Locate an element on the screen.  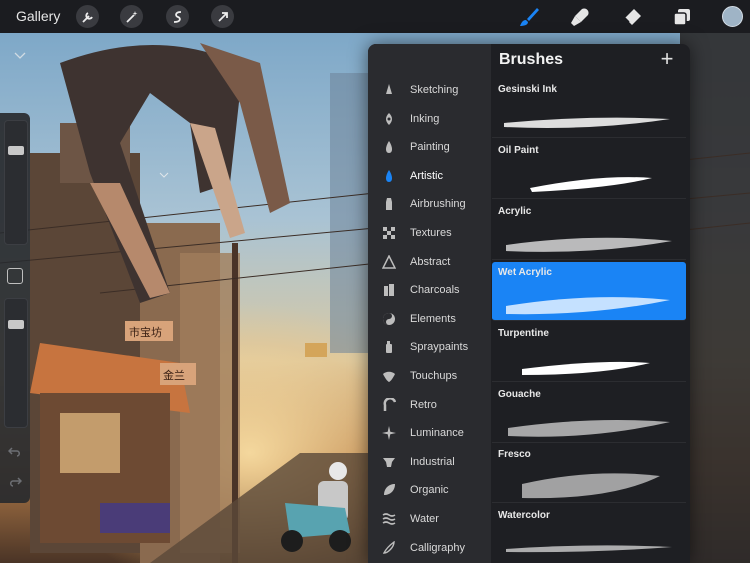
brush-oil-paint: Oil Paint is located at coordinates (589, 169).